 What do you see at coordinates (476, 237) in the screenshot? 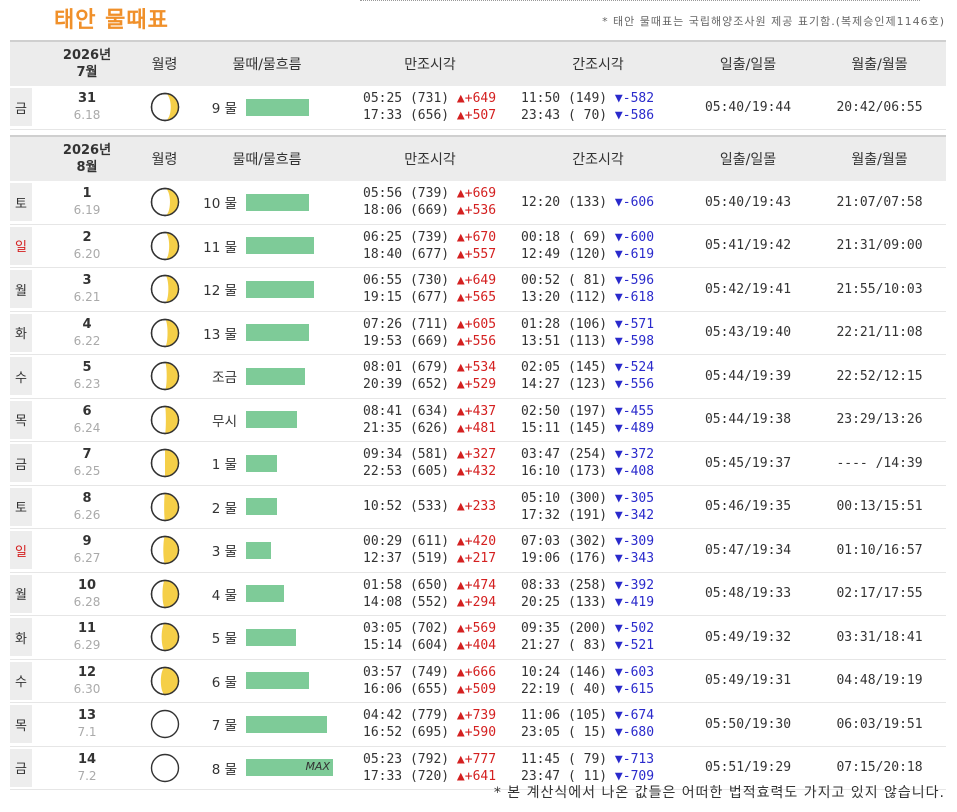
I see `high-tide-change: ▲+670` at bounding box center [476, 237].